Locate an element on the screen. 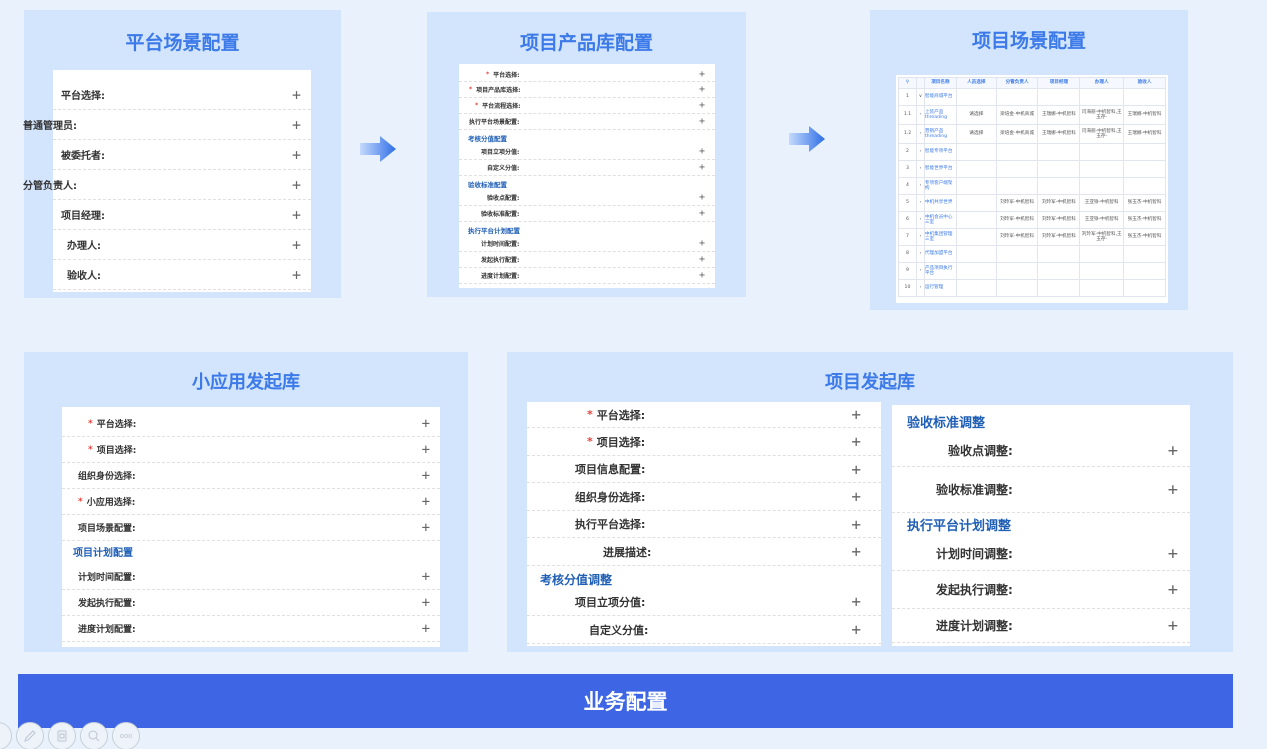  form-row: * 平台流程选择: + is located at coordinates (587, 106).